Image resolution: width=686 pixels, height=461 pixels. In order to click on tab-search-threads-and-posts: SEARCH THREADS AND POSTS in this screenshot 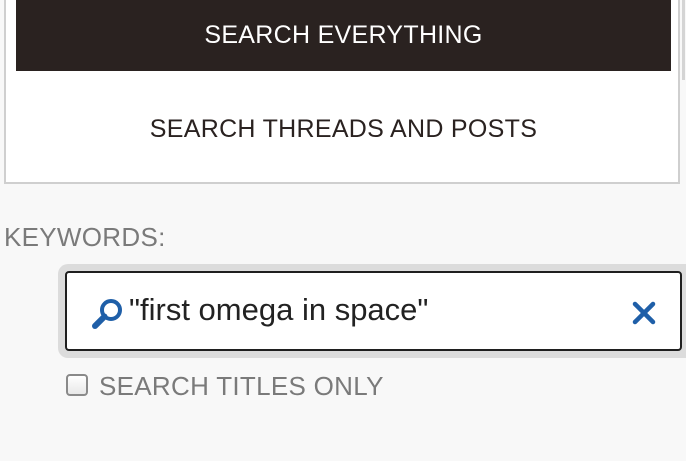, I will do `click(343, 129)`.